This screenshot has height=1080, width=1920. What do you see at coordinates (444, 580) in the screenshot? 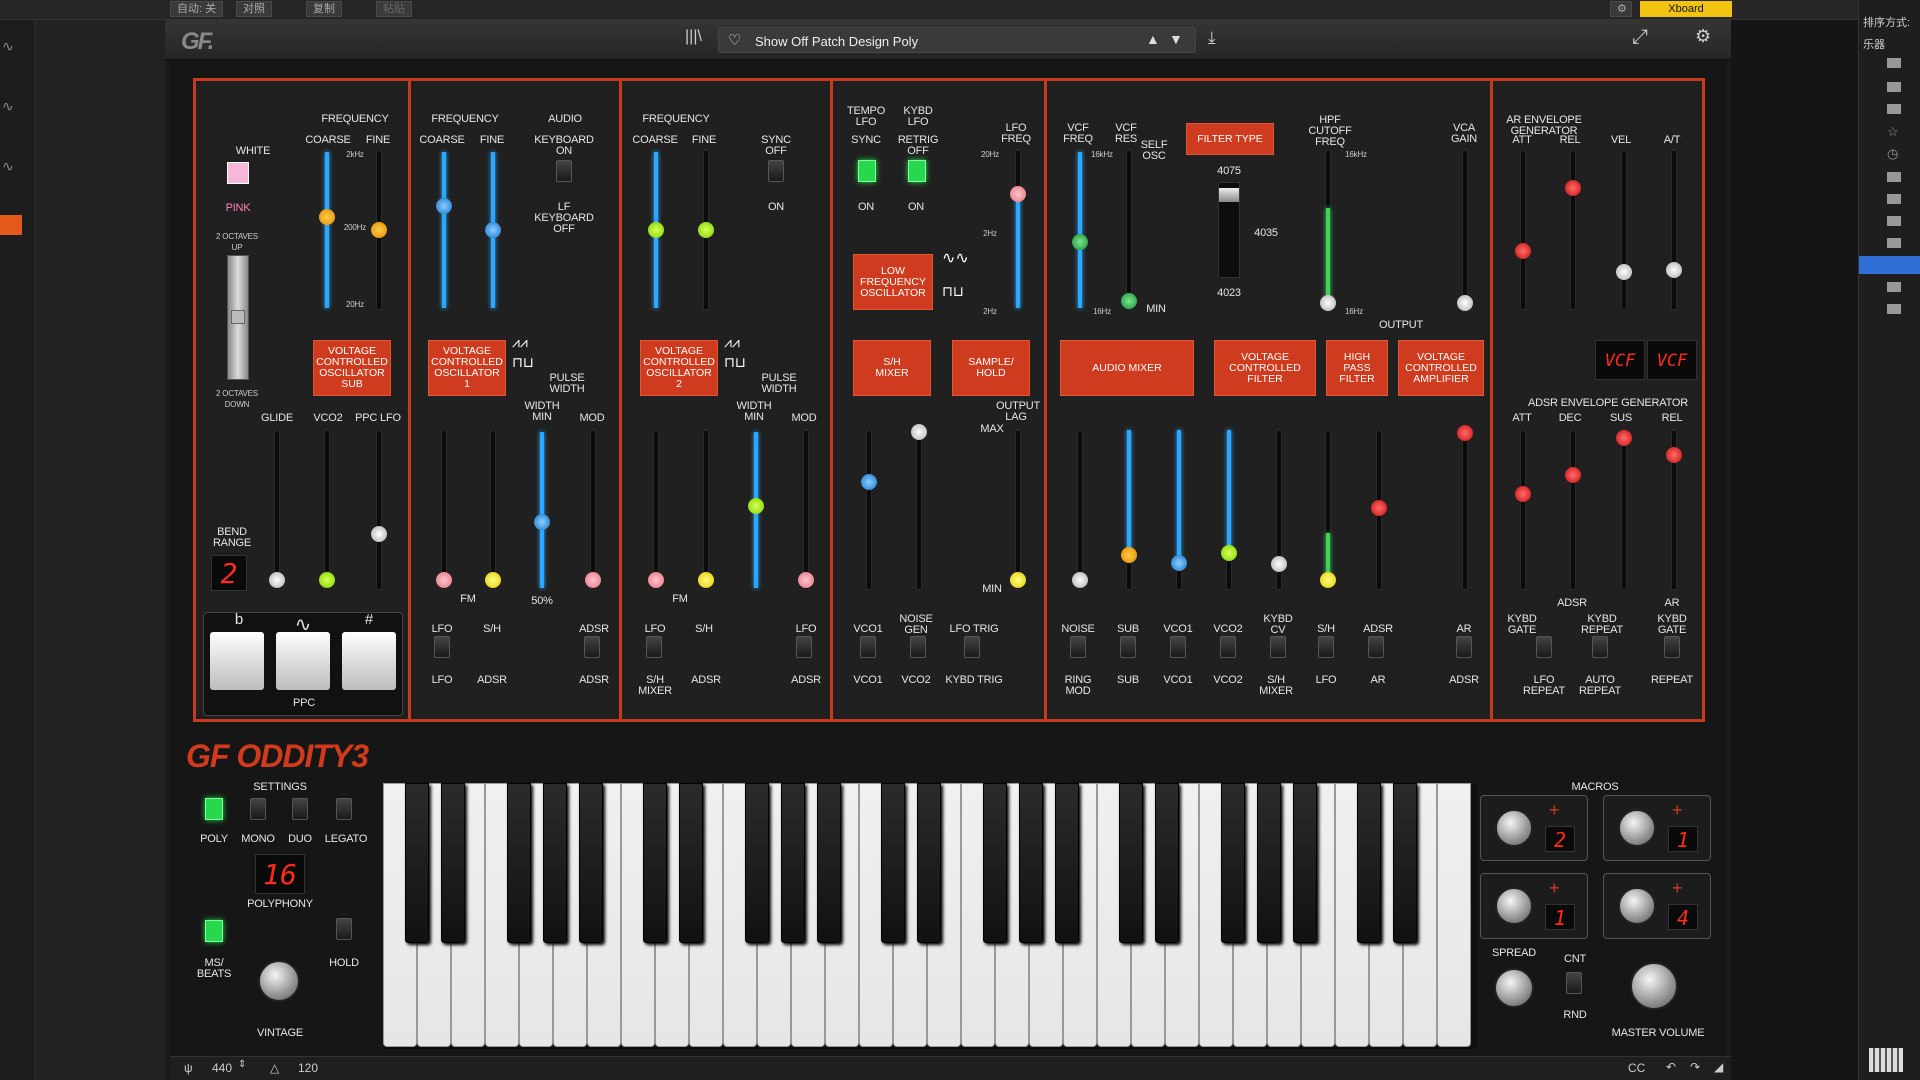
I see `osc1-fm-lfo-handle` at bounding box center [444, 580].